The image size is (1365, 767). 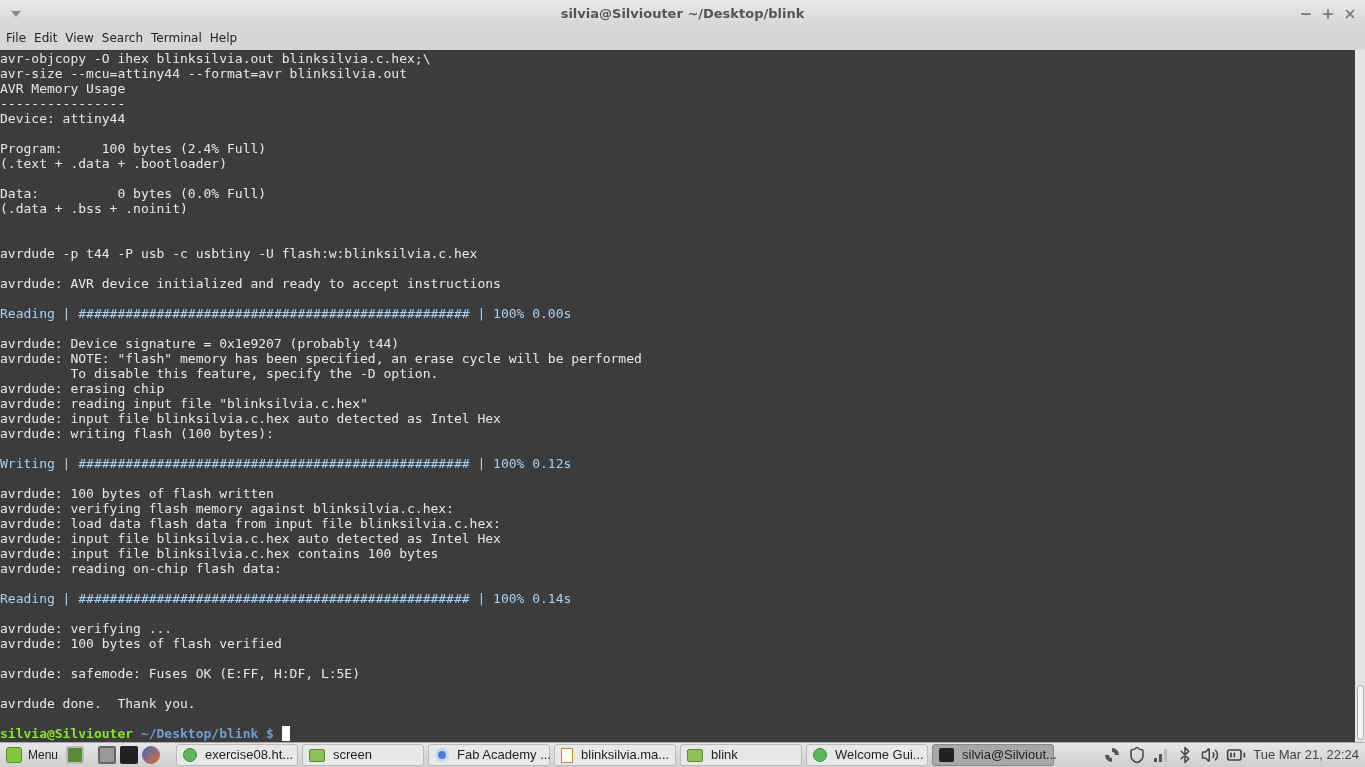 I want to click on computer-icon, so click(x=107, y=755).